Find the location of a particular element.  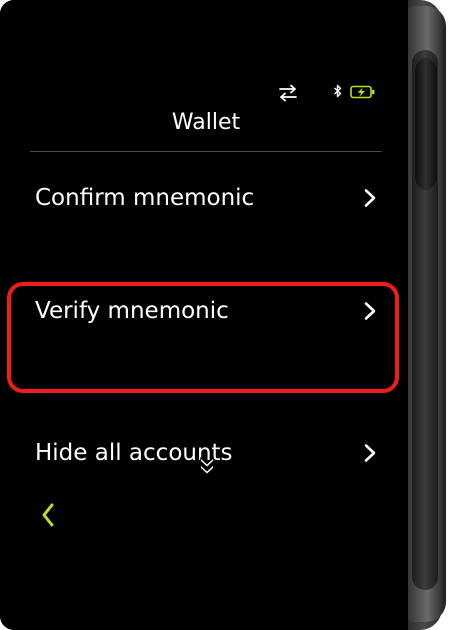

chevron-left-icon is located at coordinates (48, 515).